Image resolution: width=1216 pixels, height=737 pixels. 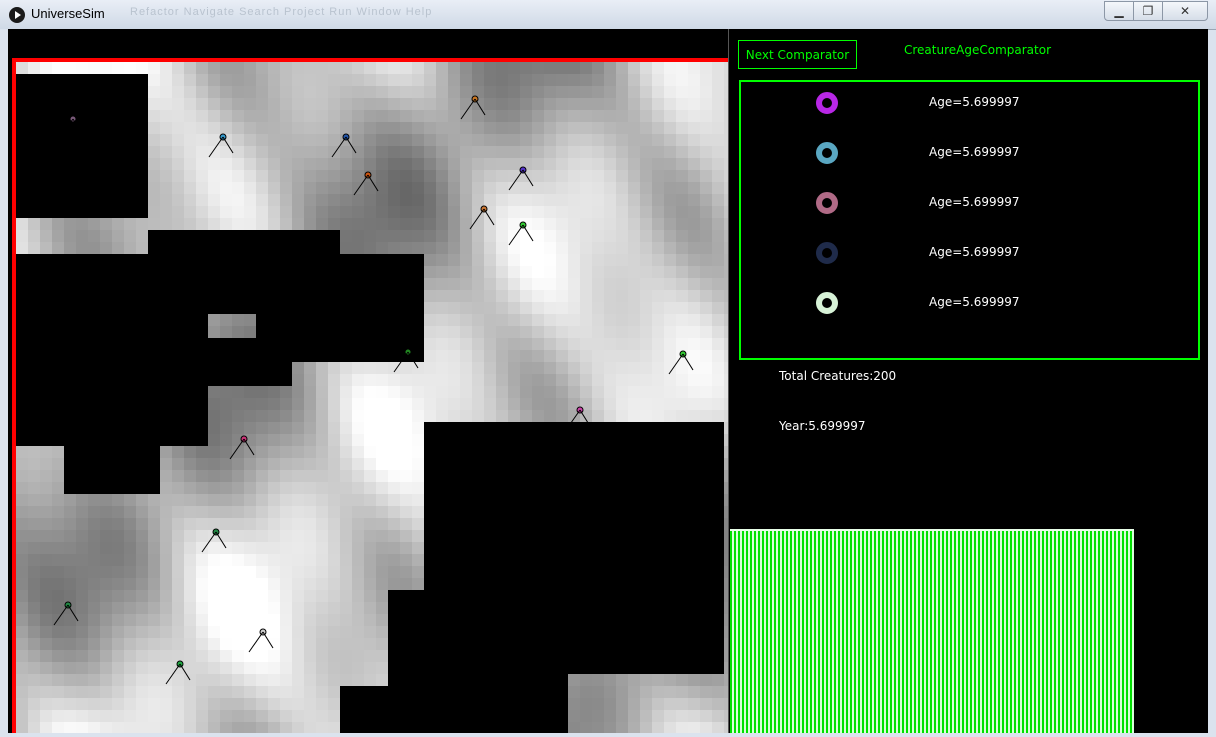 I want to click on app-play-icon, so click(x=17, y=15).